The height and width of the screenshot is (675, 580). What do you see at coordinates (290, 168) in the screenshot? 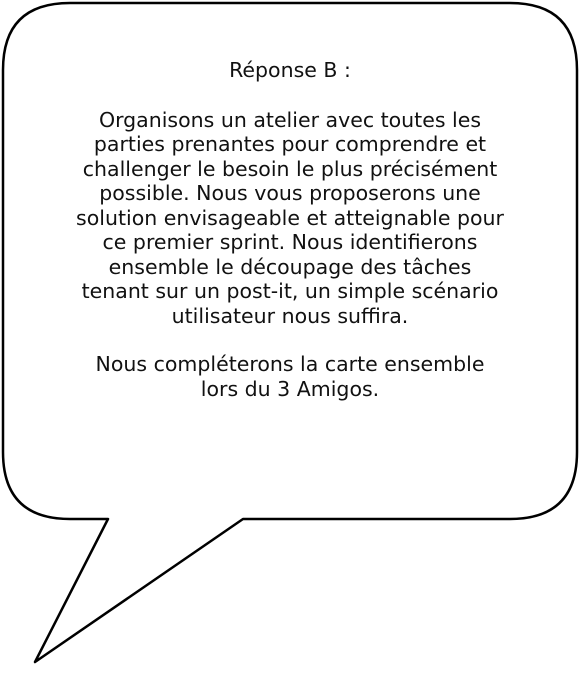
I see `text-line: challenger le besoin le plus précisément` at bounding box center [290, 168].